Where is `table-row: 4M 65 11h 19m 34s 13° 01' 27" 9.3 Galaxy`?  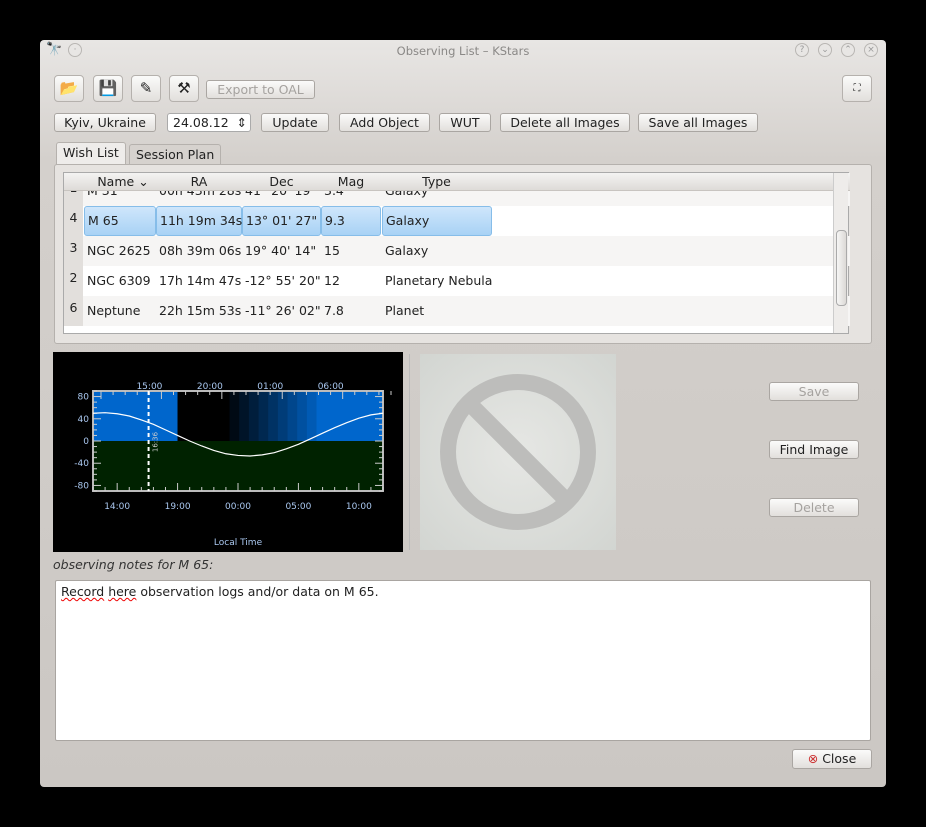 table-row: 4M 65 11h 19m 34s 13° 01' 27" 9.3 Galaxy is located at coordinates (457, 221).